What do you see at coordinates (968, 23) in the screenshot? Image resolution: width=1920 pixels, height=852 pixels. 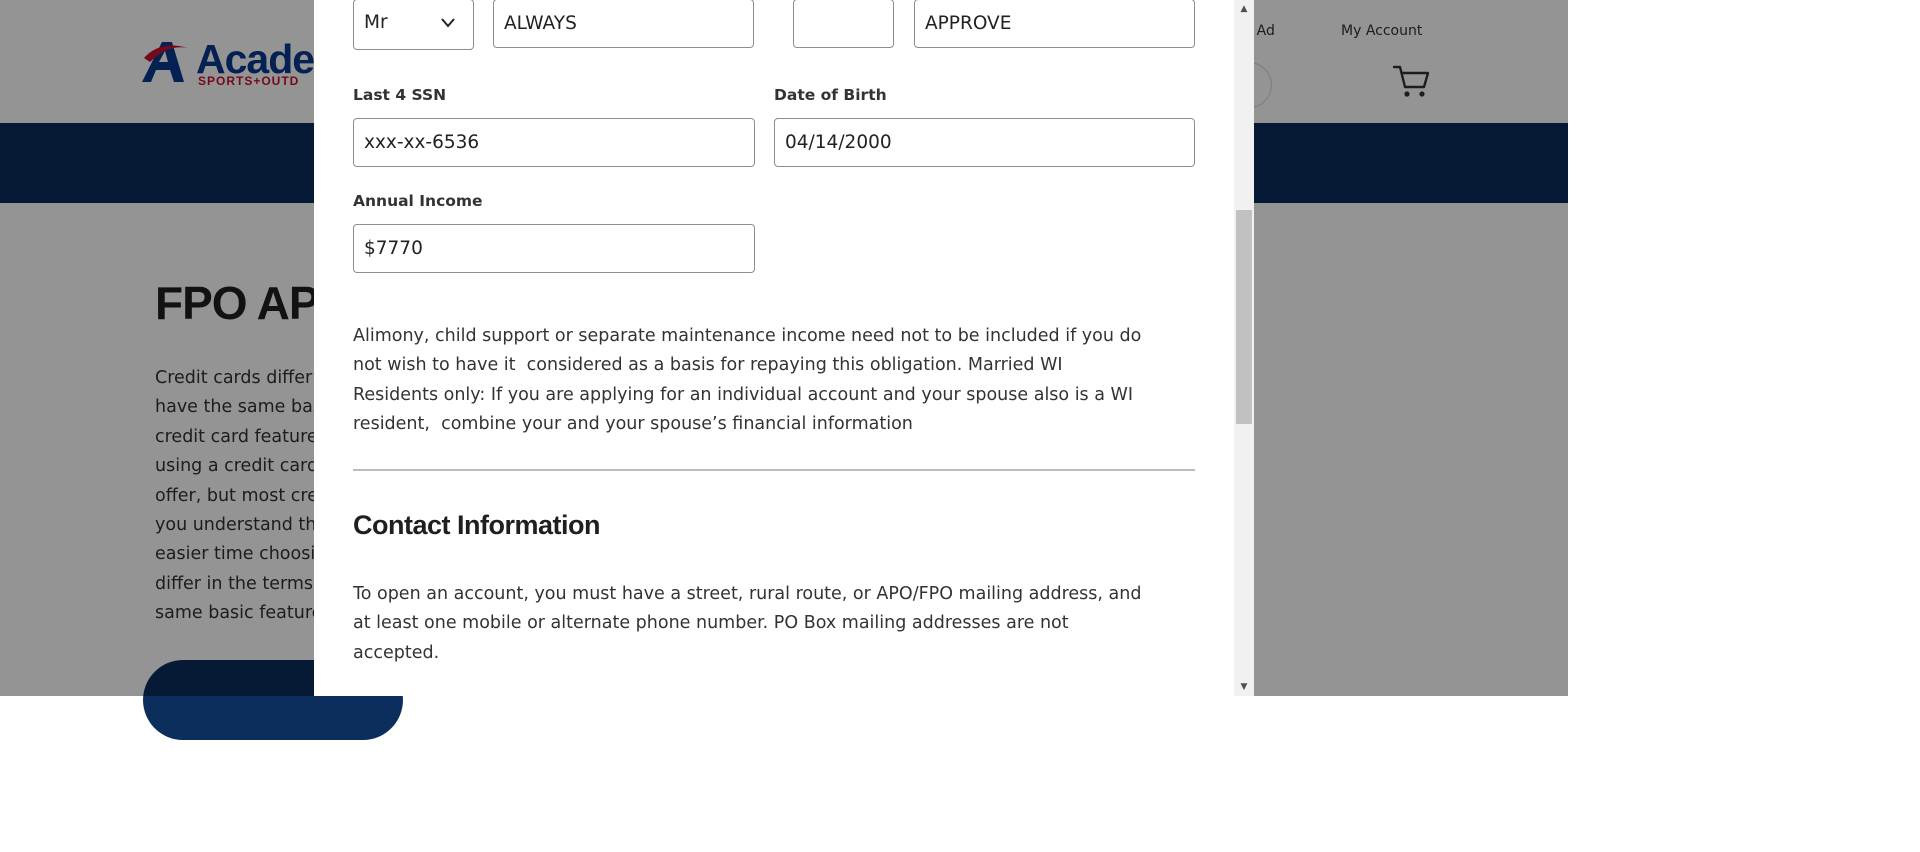 I see `last-name-value: APPROVE` at bounding box center [968, 23].